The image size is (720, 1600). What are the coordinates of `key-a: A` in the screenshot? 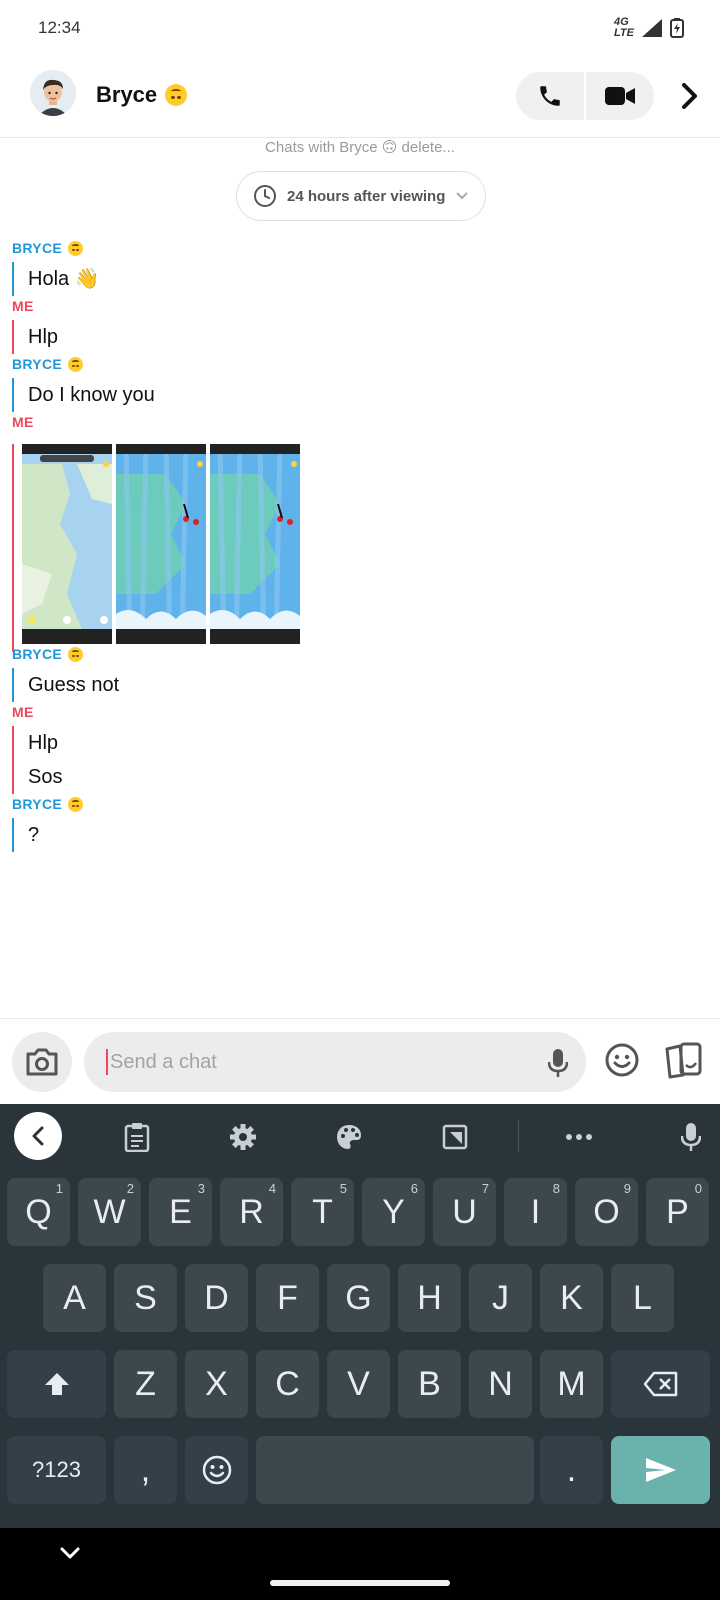 It's located at (74, 1298).